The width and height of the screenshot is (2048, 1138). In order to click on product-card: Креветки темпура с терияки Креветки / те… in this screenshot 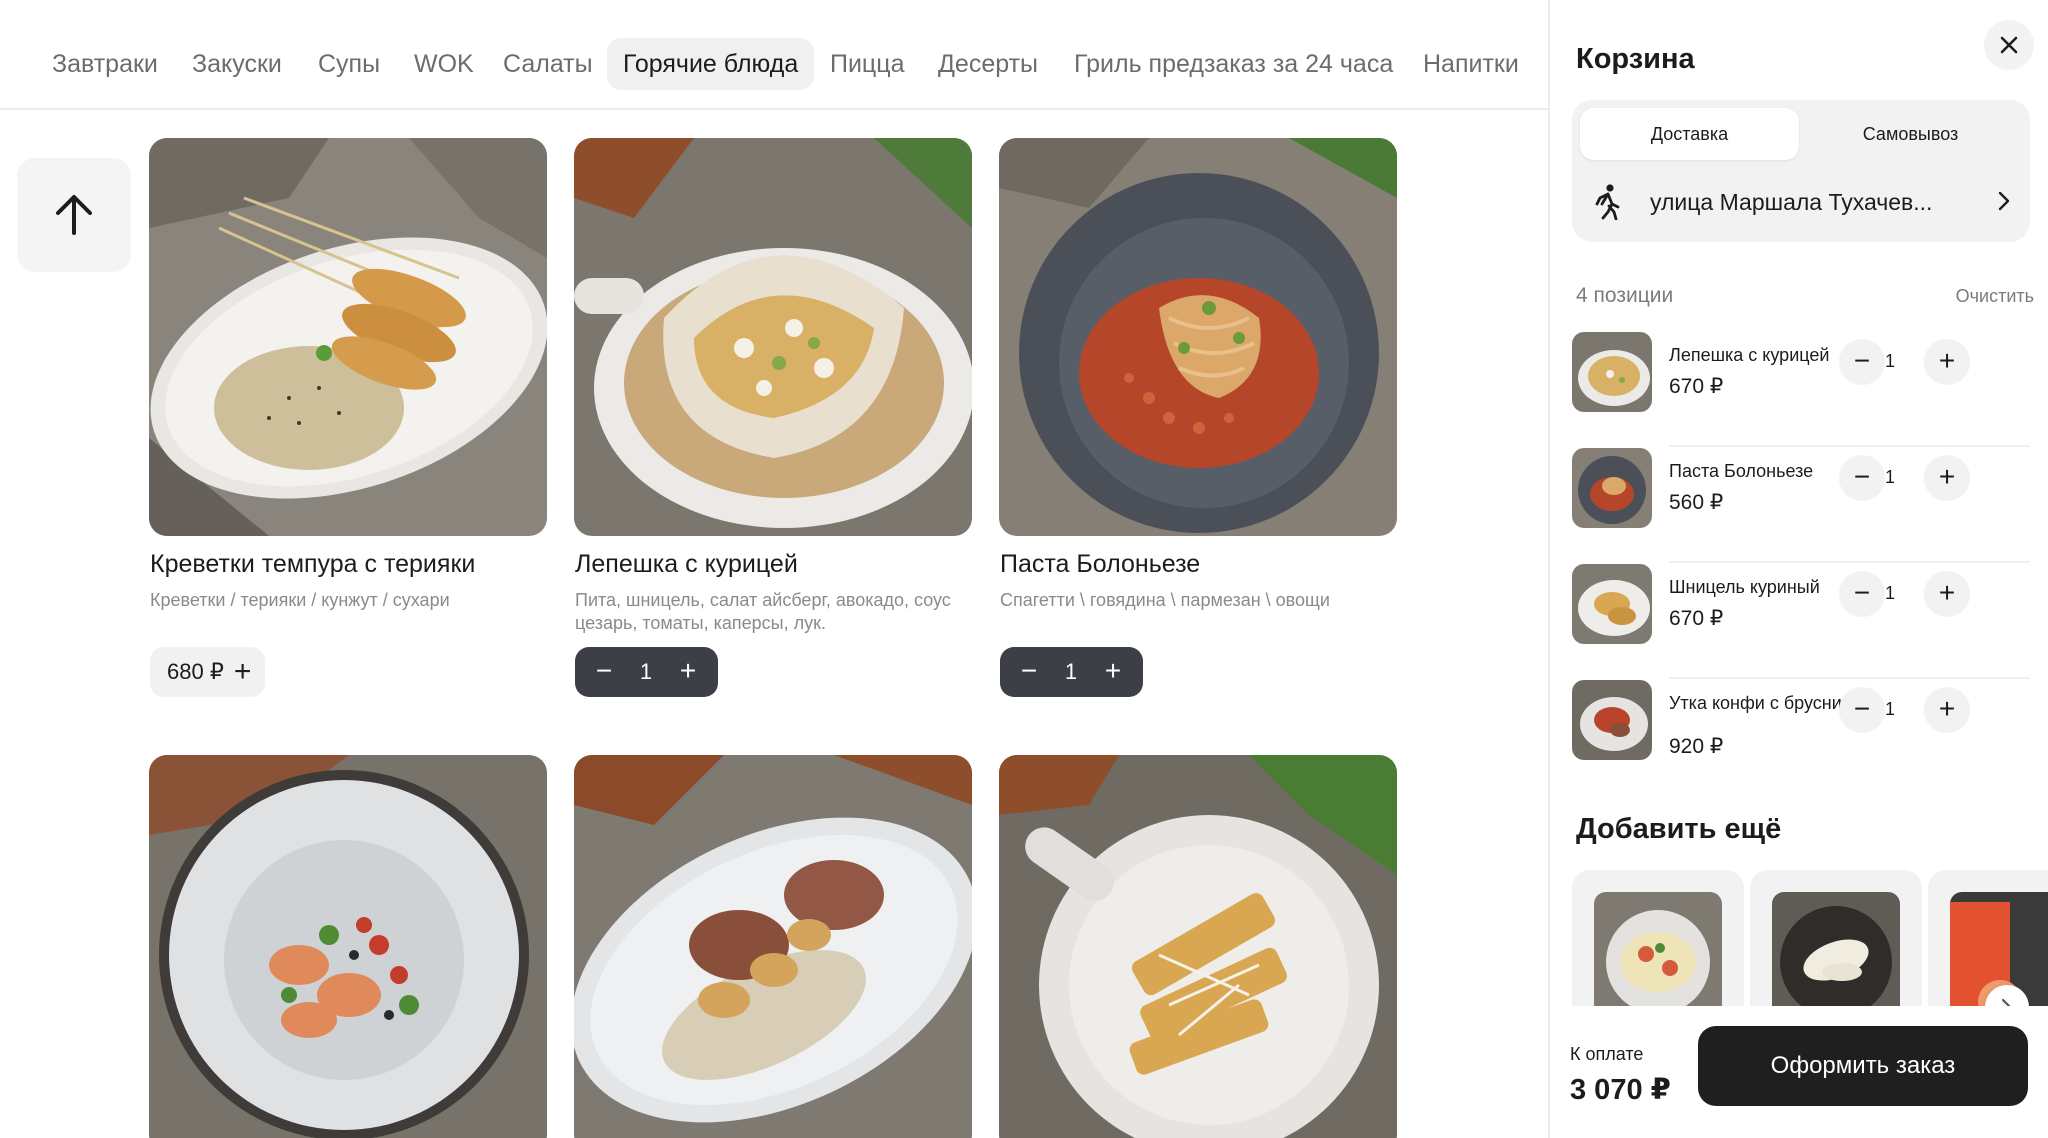, I will do `click(348, 418)`.